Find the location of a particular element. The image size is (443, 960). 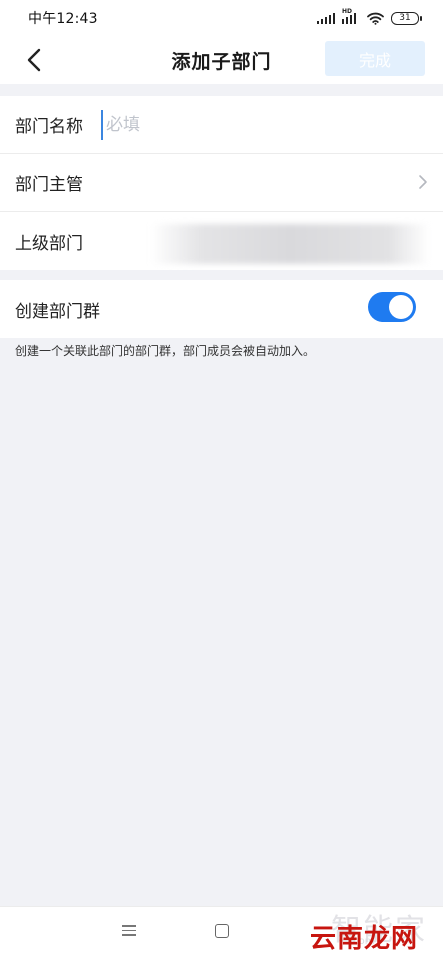

chevron-left-icon is located at coordinates (34, 60).